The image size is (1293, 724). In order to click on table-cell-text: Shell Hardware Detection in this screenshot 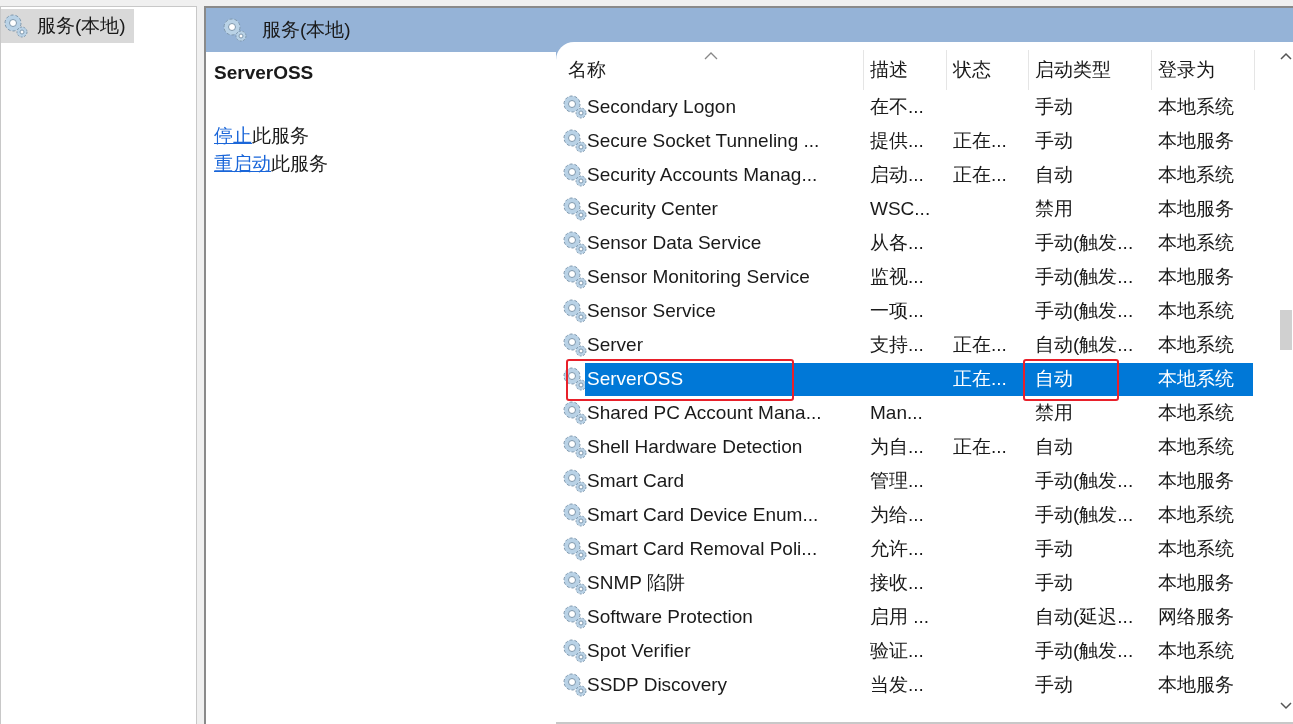, I will do `click(695, 447)`.